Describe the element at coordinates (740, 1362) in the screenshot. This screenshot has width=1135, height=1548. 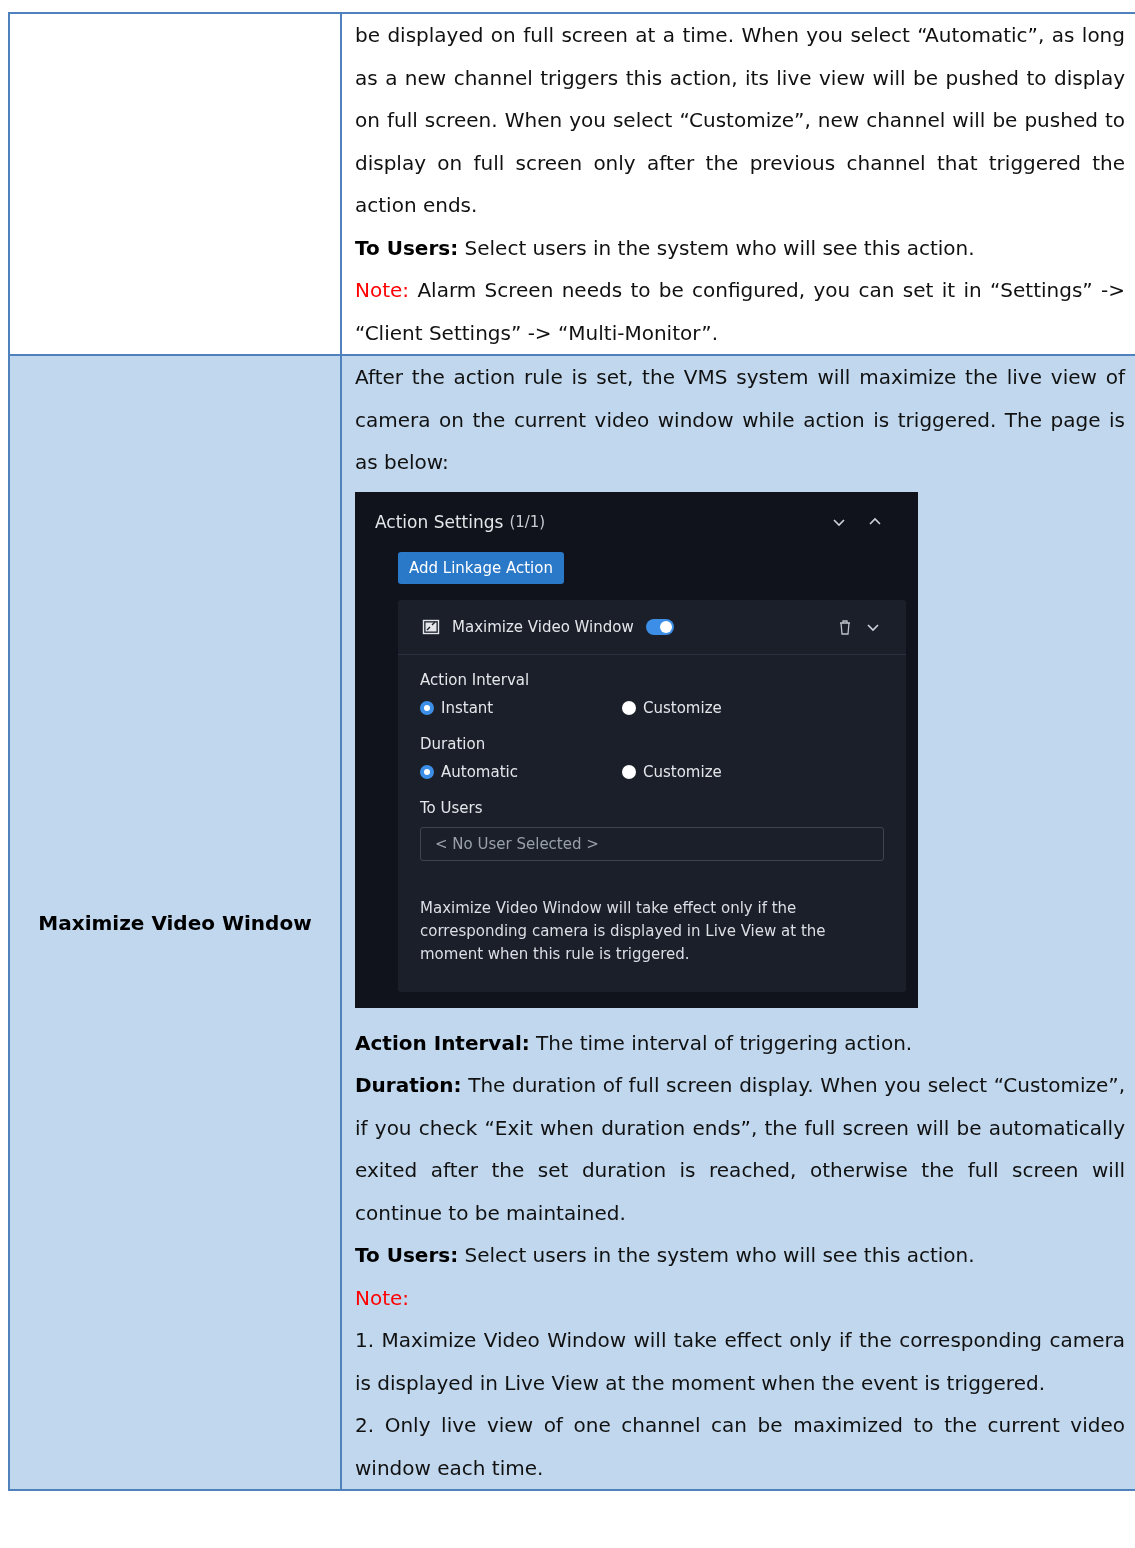
I see `paragraph: 1. Maximize Video Window will take effect only if the corresponding camera is displayed in Live View at the moment when the event is triggered.` at that location.